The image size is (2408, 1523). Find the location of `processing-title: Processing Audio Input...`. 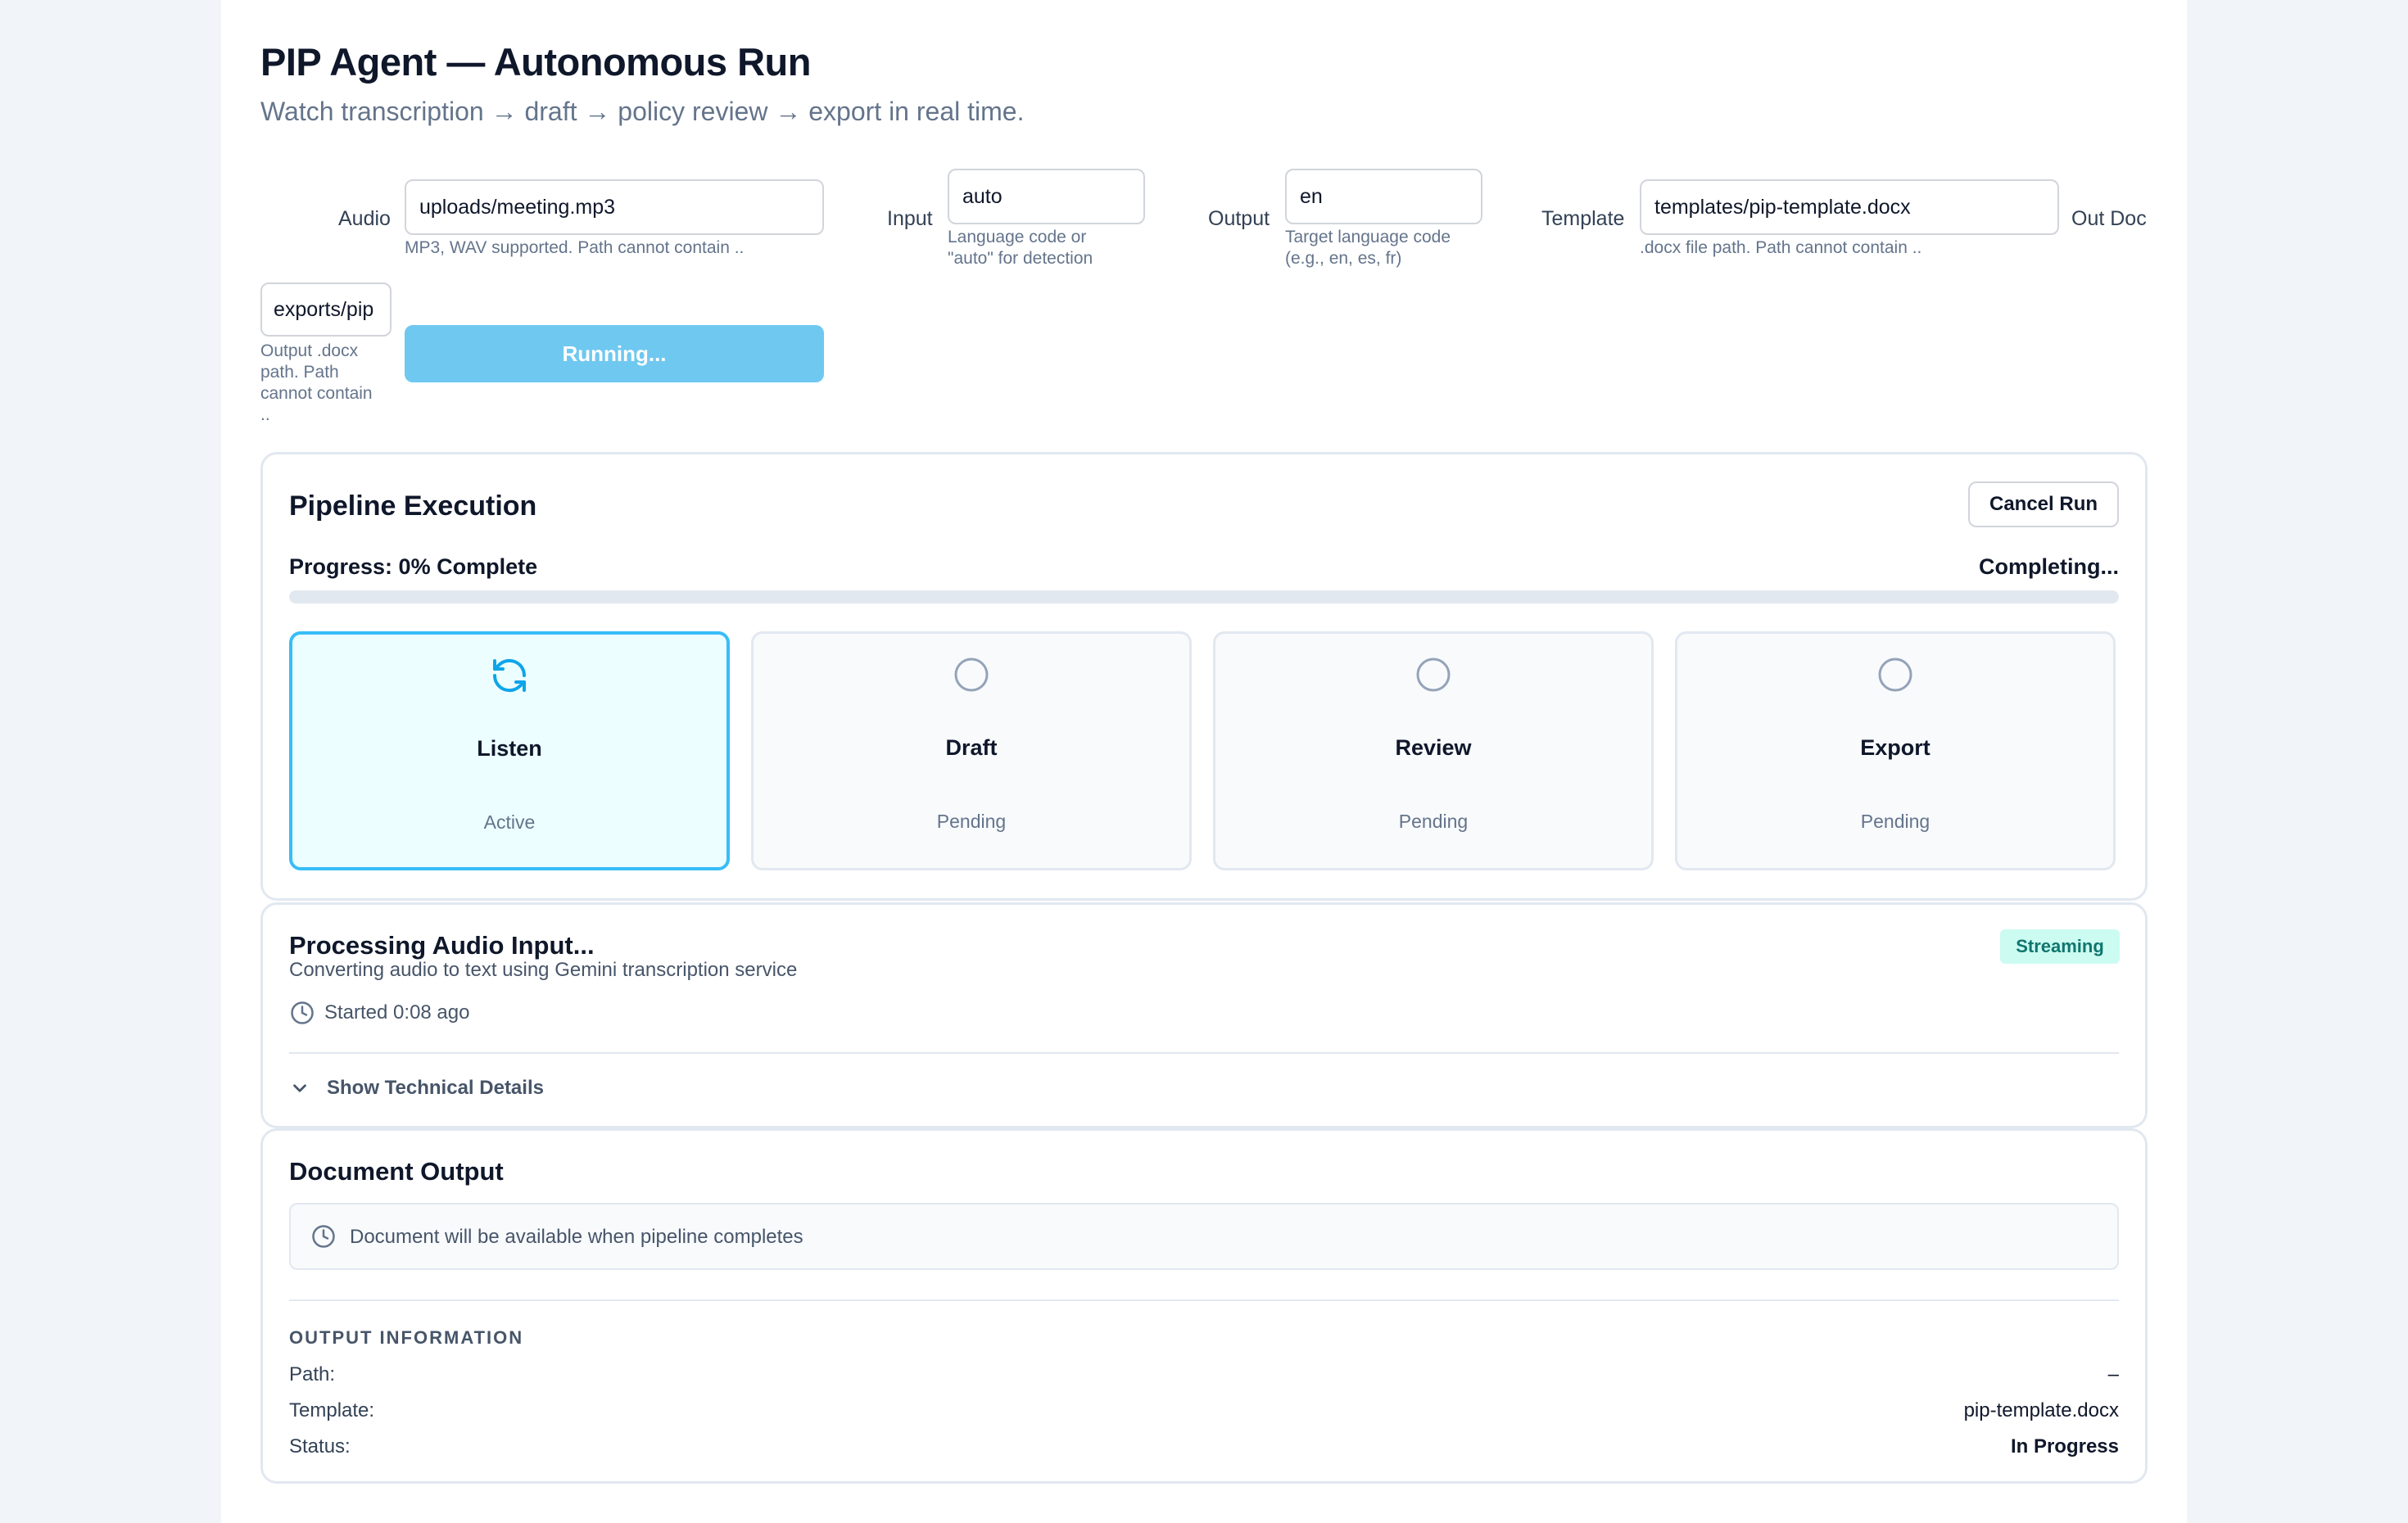

processing-title: Processing Audio Input... is located at coordinates (442, 945).